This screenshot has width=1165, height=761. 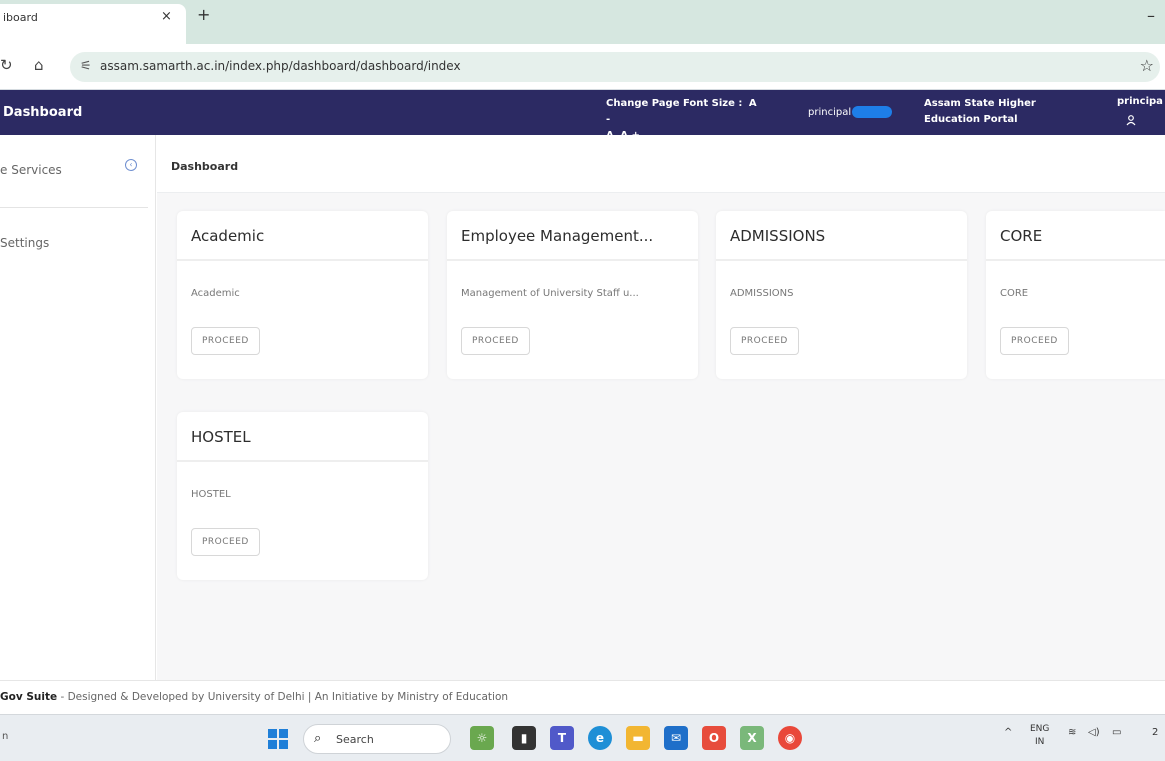 What do you see at coordinates (1072, 732) in the screenshot?
I see `wifi-icon: ≋` at bounding box center [1072, 732].